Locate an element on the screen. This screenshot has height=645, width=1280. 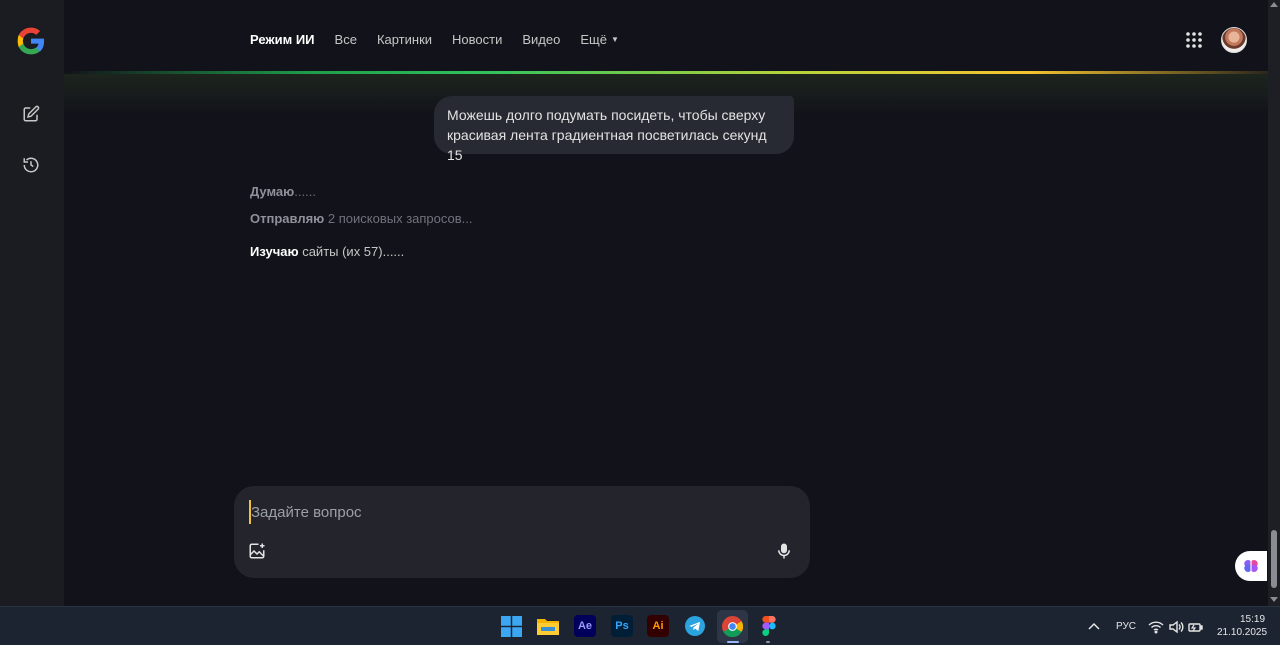
wifi-icon is located at coordinates (1156, 627).